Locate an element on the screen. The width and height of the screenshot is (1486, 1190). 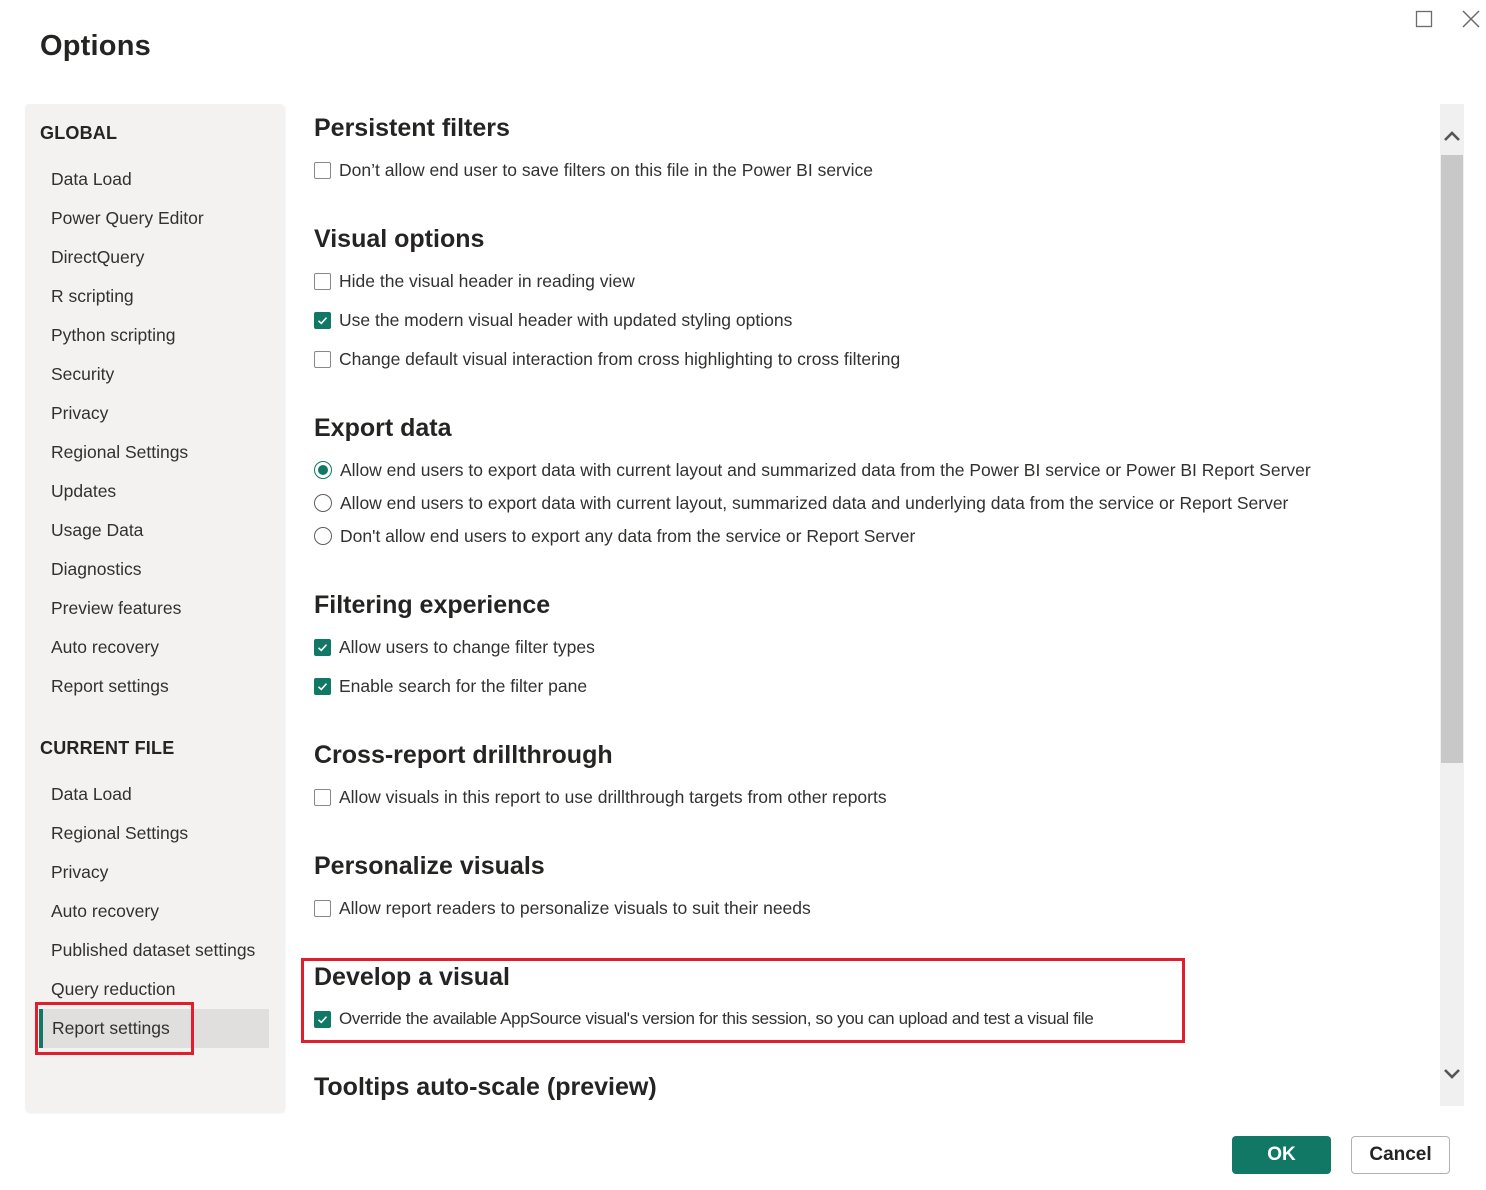
dialog-title: Options is located at coordinates (95, 46).